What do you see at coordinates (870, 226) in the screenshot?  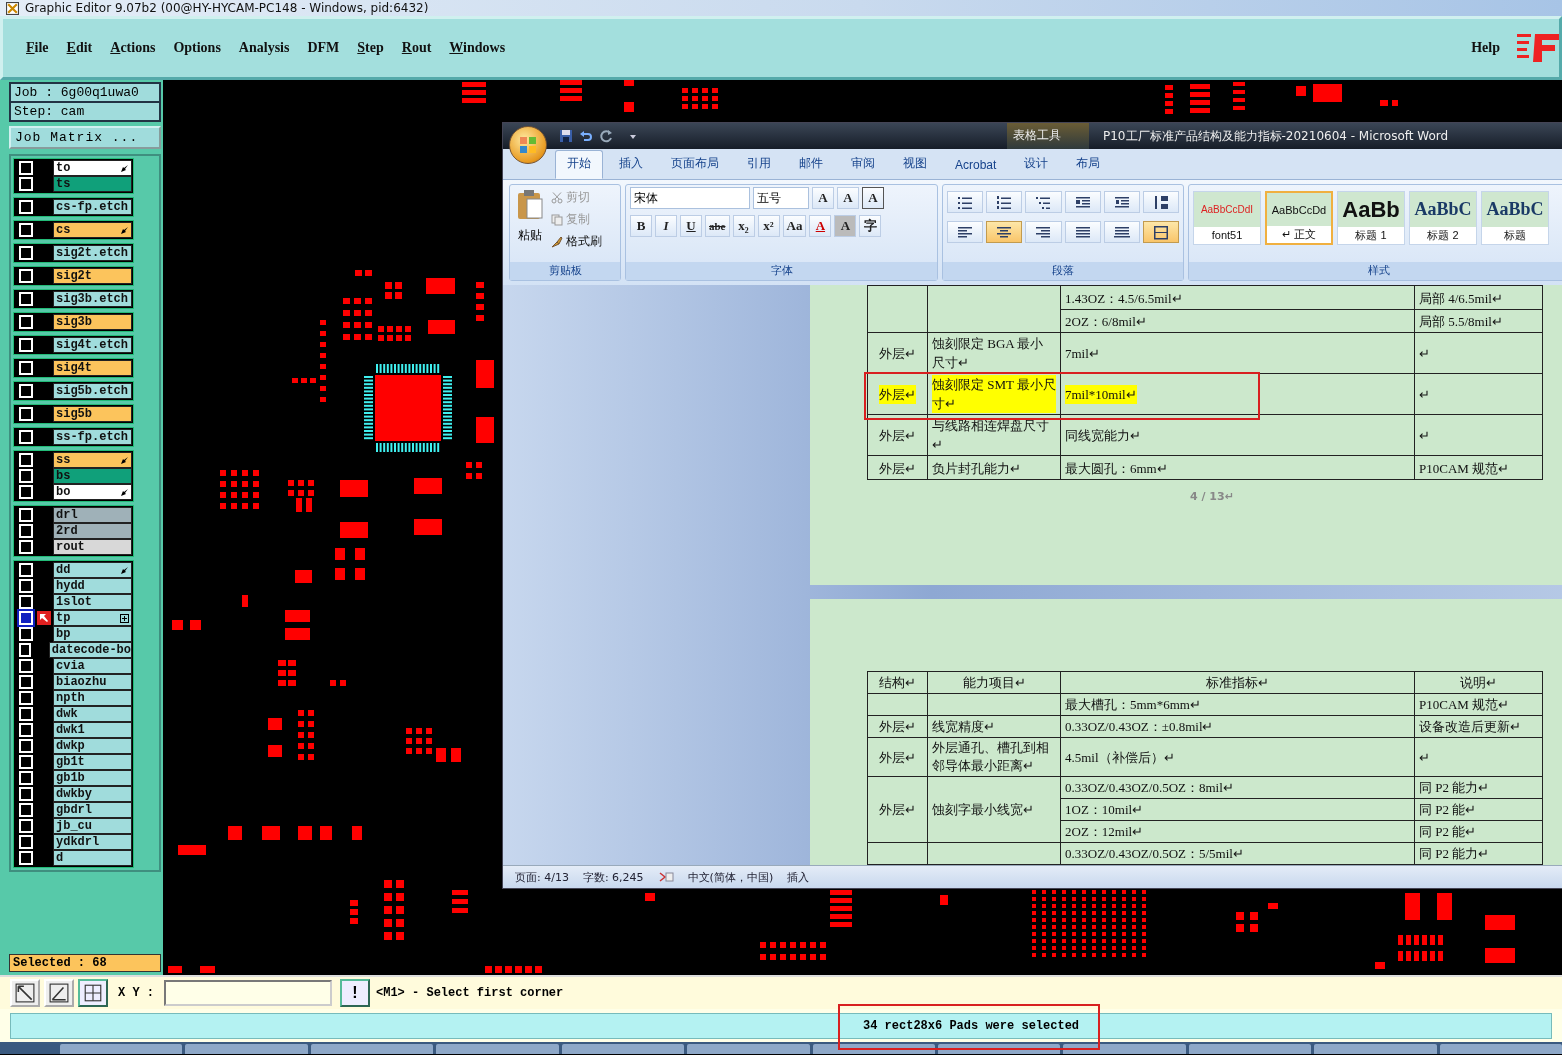 I see `font-button: 字` at bounding box center [870, 226].